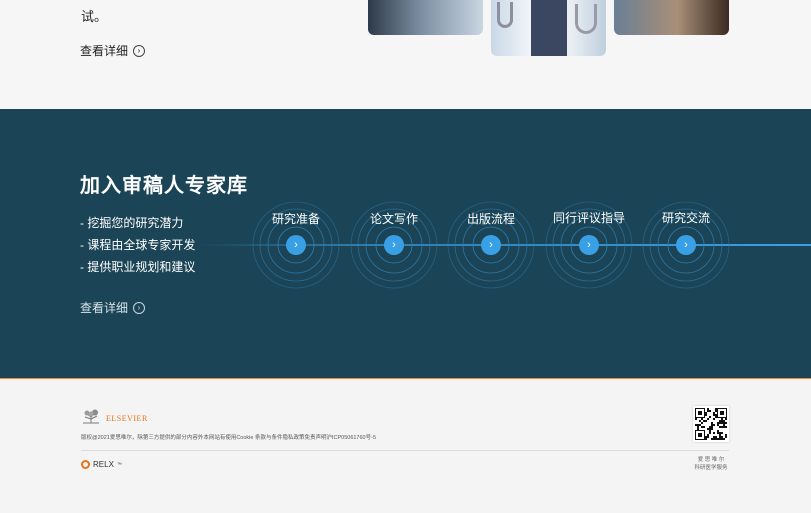  I want to click on step-peer-review-button: ›, so click(589, 245).